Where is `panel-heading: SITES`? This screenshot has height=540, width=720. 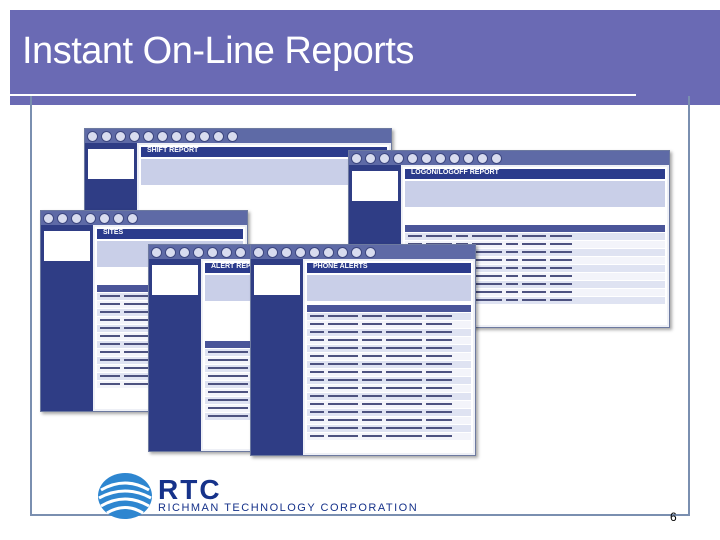 panel-heading: SITES is located at coordinates (170, 234).